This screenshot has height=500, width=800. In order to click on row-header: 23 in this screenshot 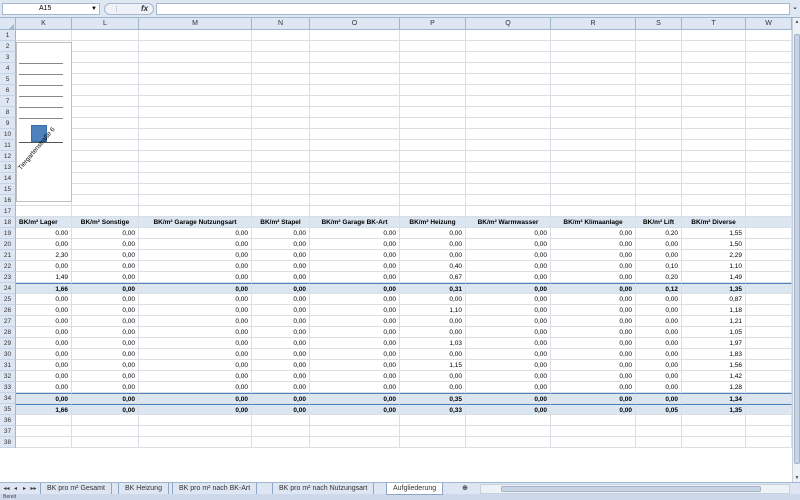, I will do `click(8, 277)`.